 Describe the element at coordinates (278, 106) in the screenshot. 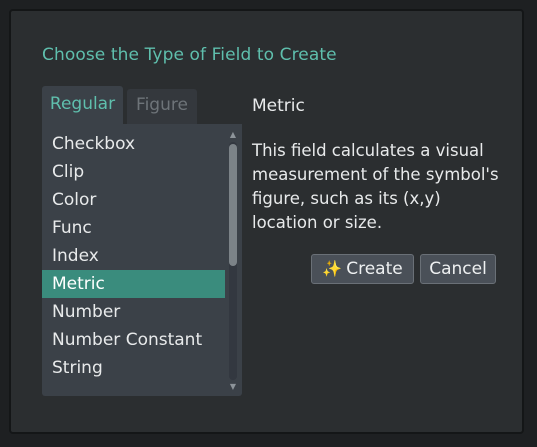

I see `field-type-title: Metric` at that location.